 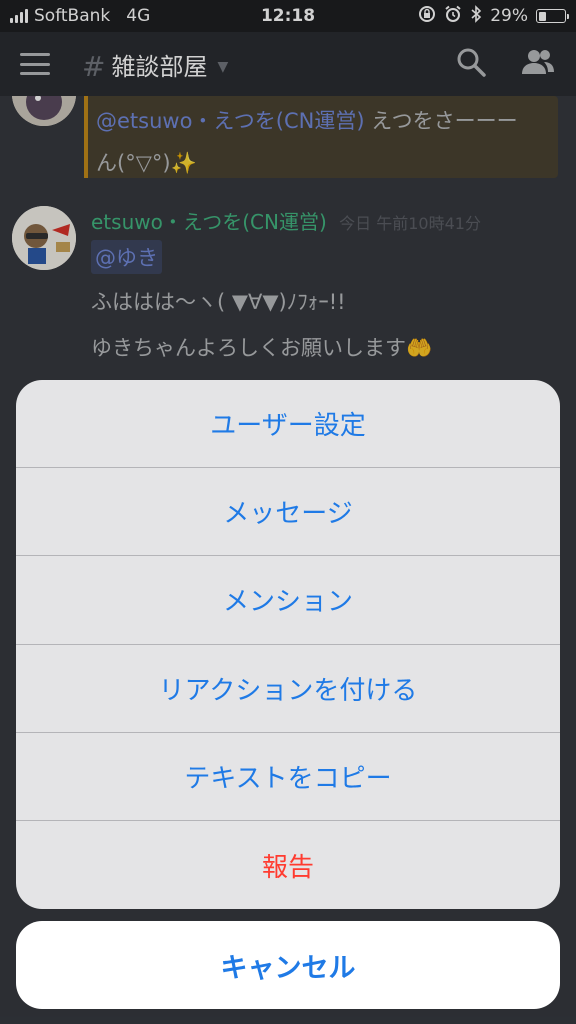 What do you see at coordinates (288, 600) in the screenshot?
I see `action-mention: メンション` at bounding box center [288, 600].